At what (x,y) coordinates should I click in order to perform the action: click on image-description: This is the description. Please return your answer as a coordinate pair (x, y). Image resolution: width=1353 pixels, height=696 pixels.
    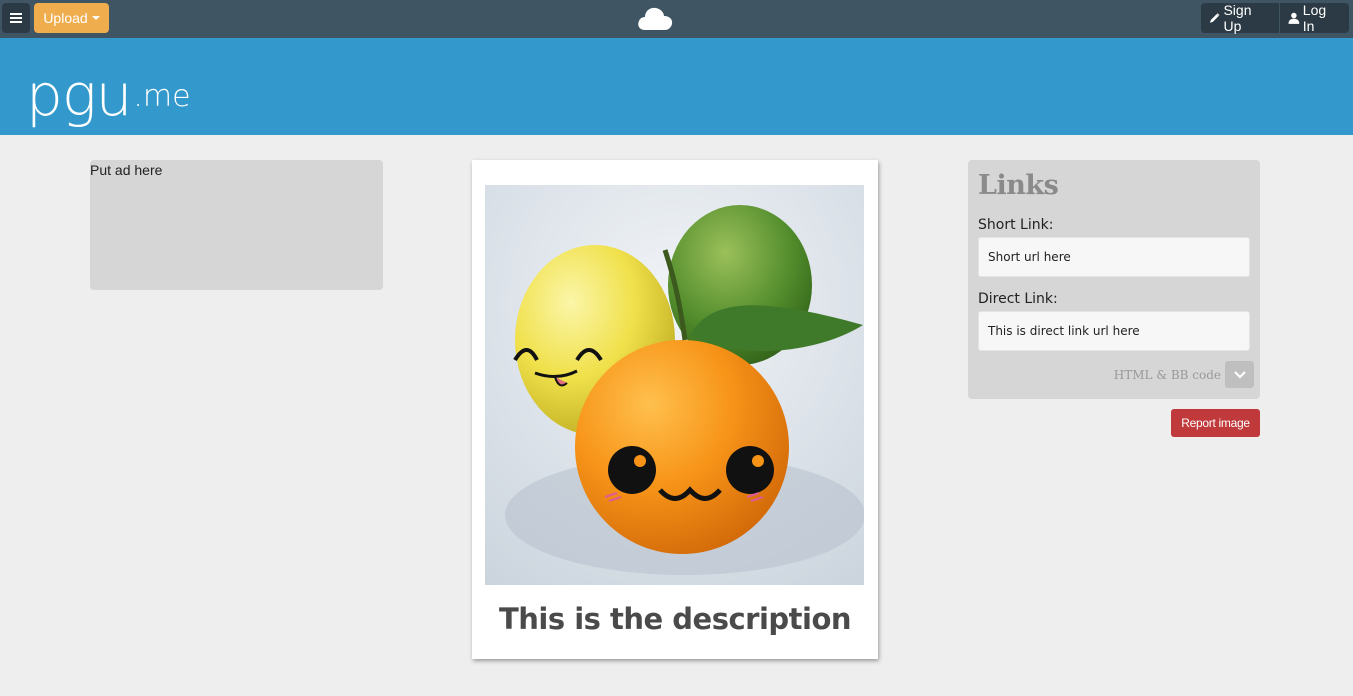
    Looking at the image, I should click on (675, 619).